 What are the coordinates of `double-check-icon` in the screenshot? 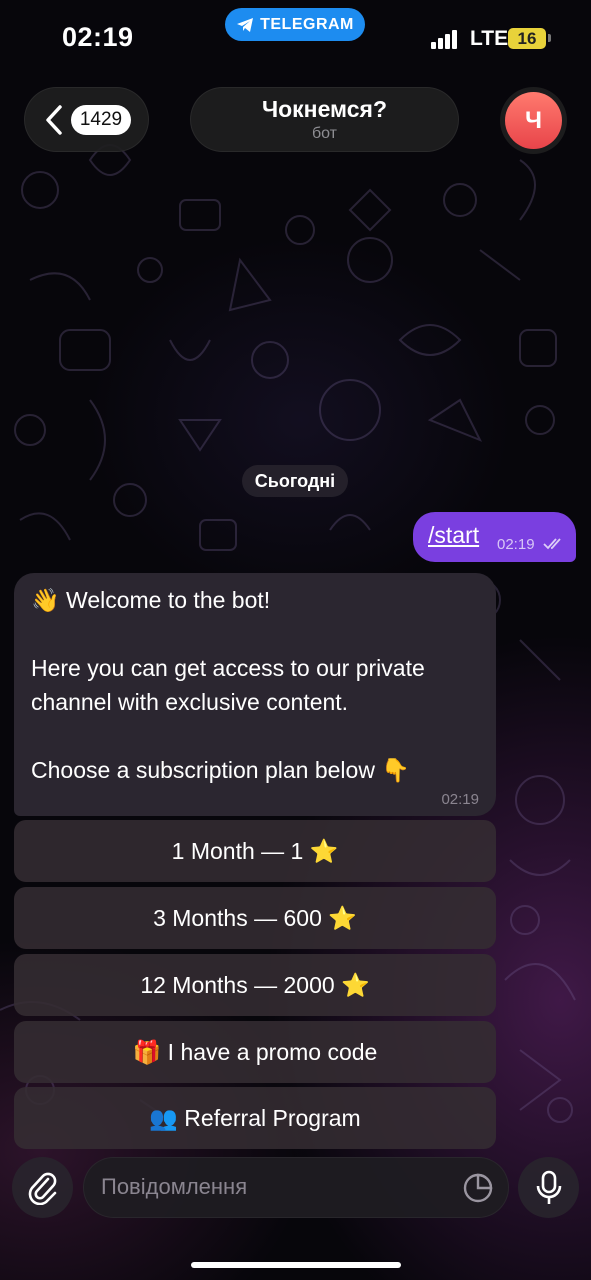 It's located at (552, 544).